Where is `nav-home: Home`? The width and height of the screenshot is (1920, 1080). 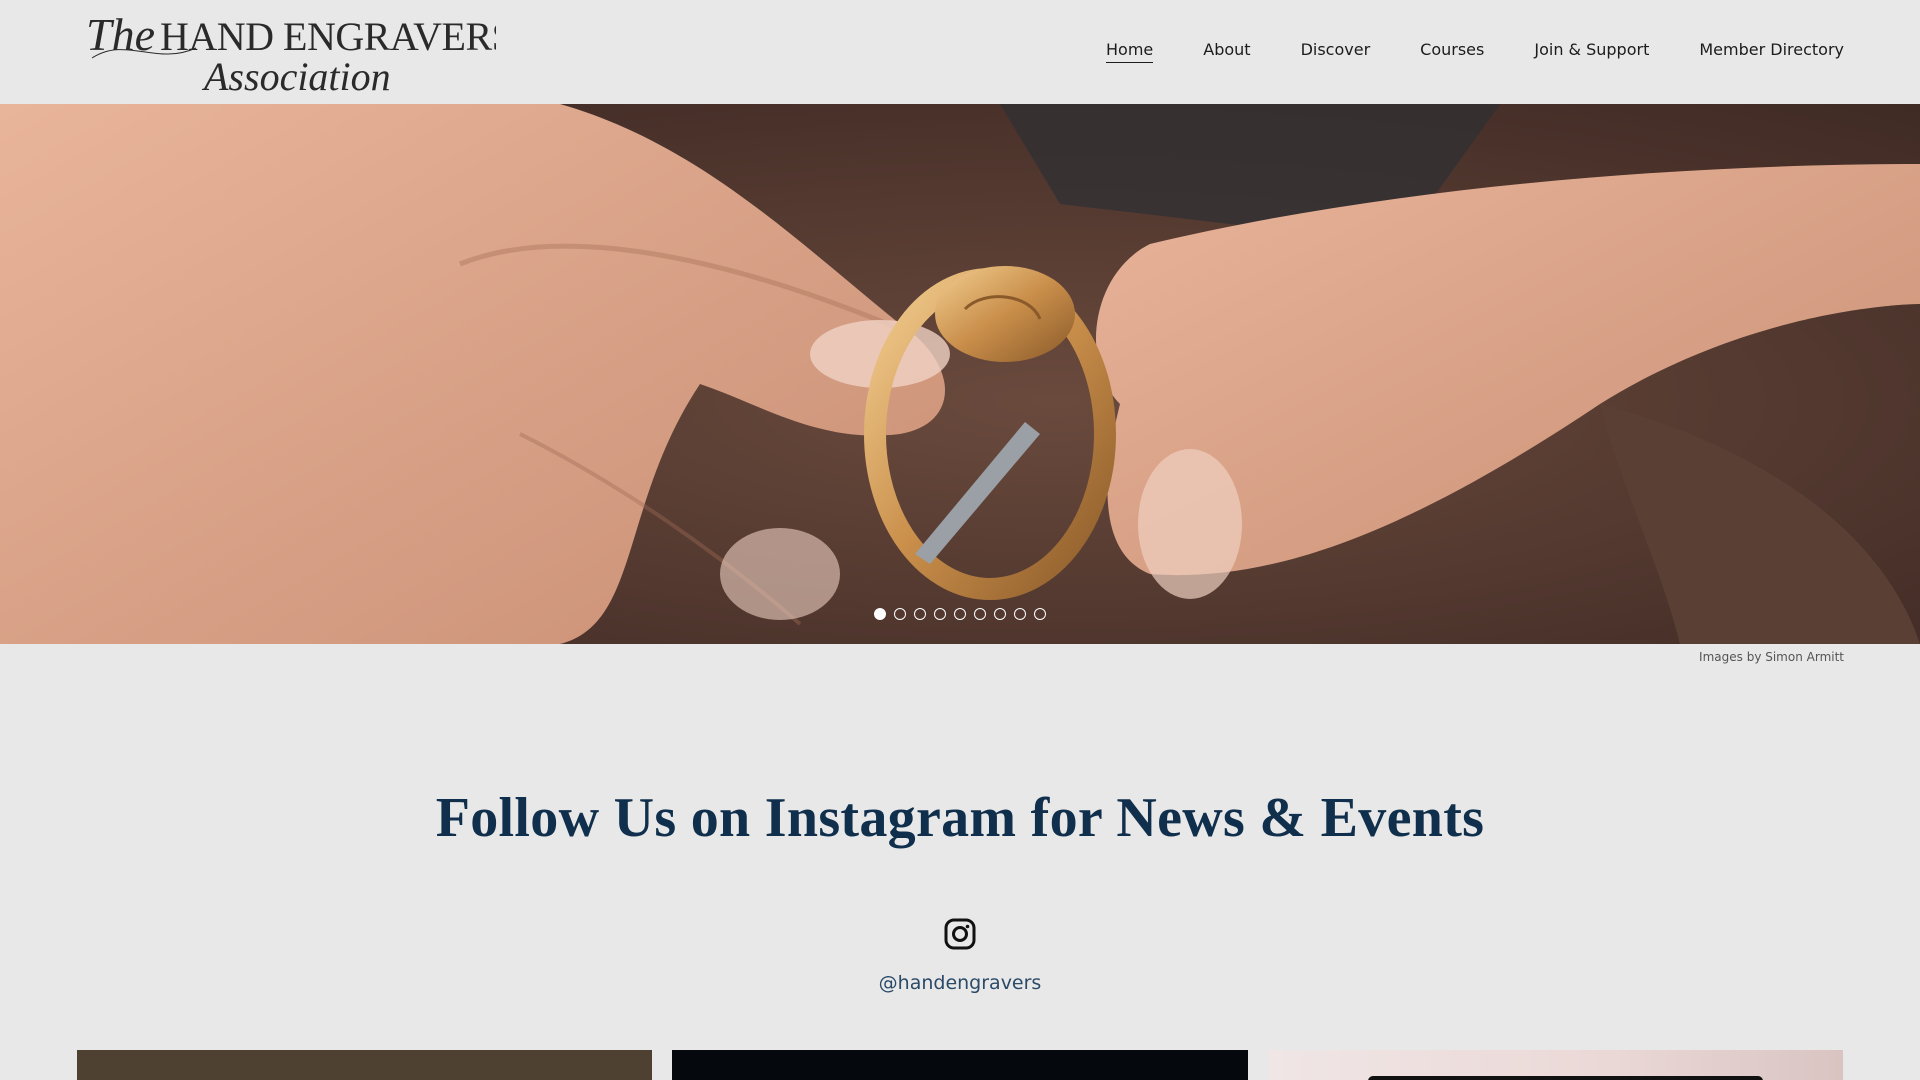
nav-home: Home is located at coordinates (1130, 51).